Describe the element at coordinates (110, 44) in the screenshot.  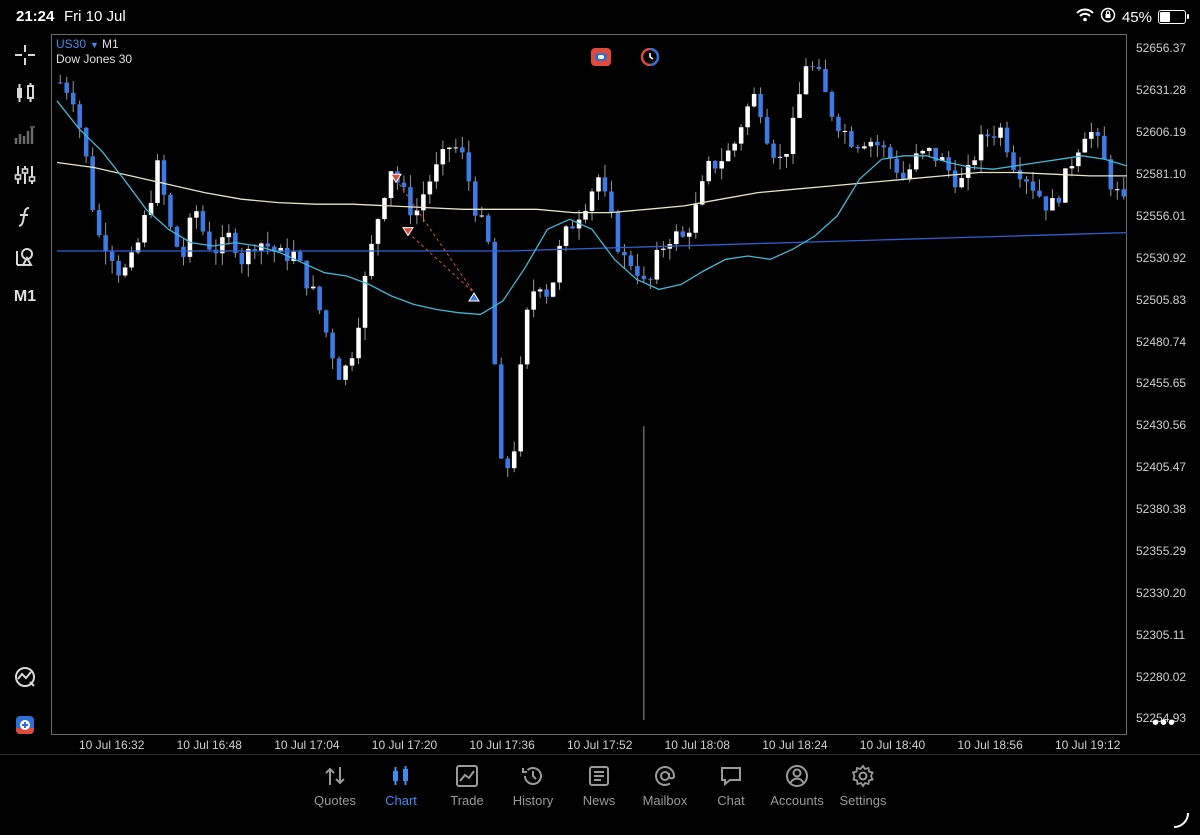
I see `symbol-timeframe: M1` at that location.